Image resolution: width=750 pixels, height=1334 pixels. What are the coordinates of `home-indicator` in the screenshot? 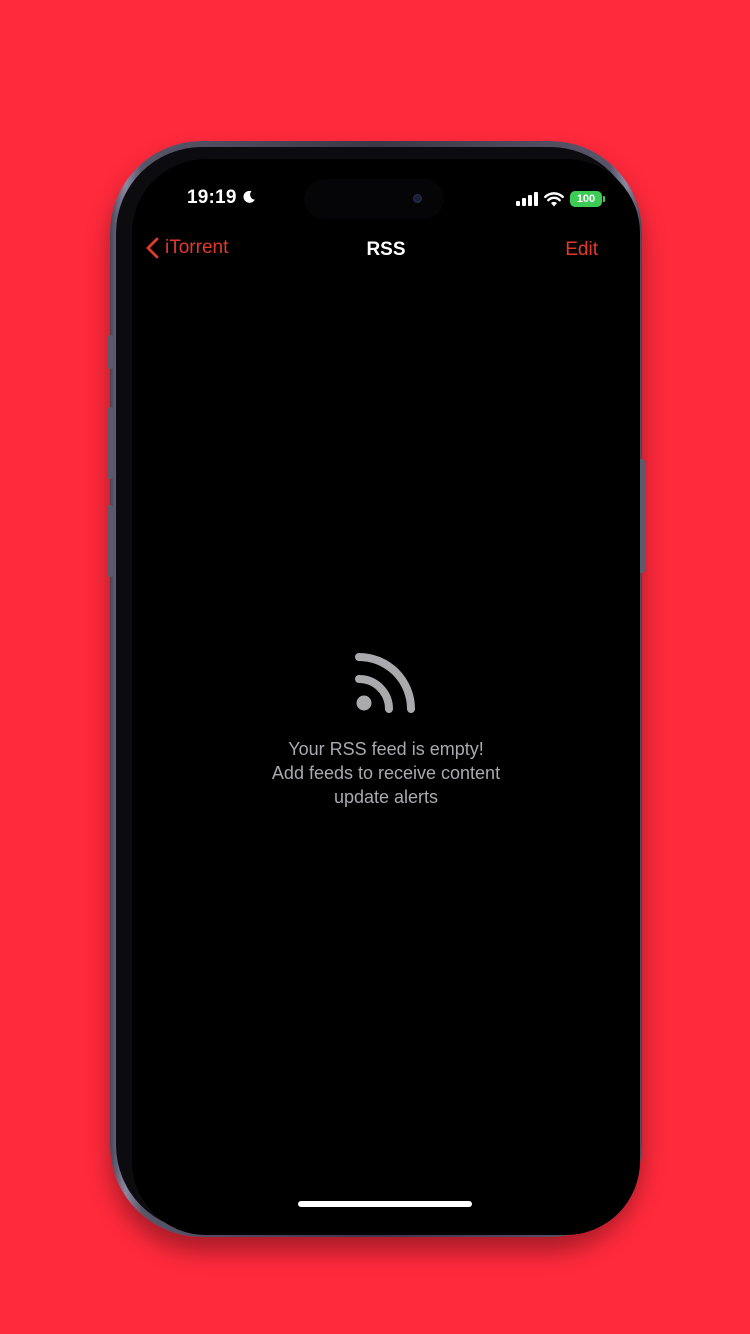 It's located at (385, 1204).